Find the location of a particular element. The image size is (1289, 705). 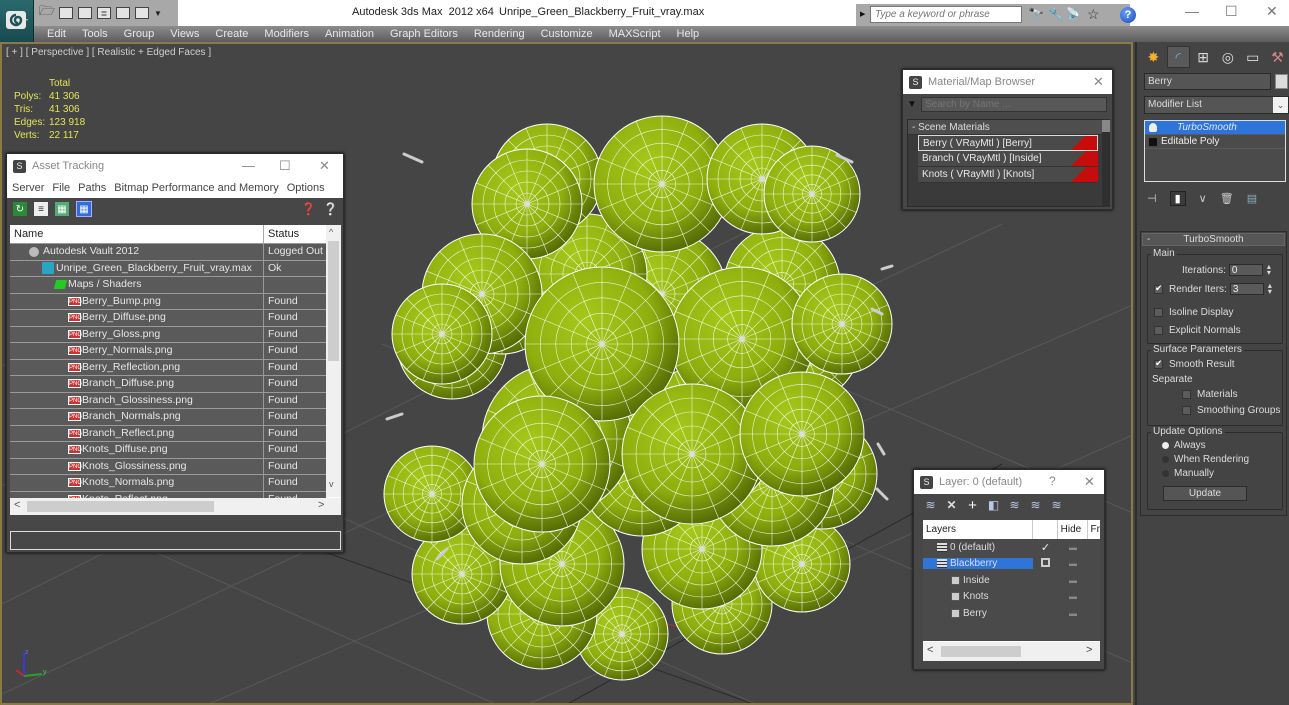

project-icon: ≣ is located at coordinates (104, 13).